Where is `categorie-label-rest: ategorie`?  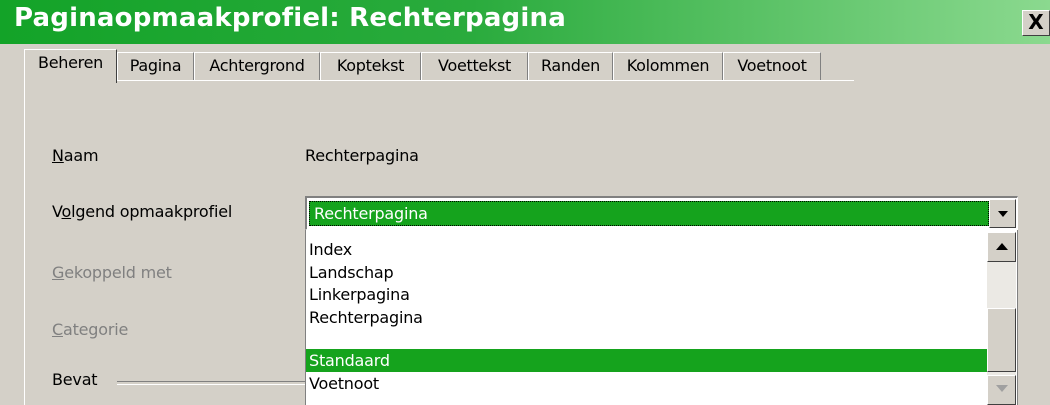
categorie-label-rest: ategorie is located at coordinates (95, 329).